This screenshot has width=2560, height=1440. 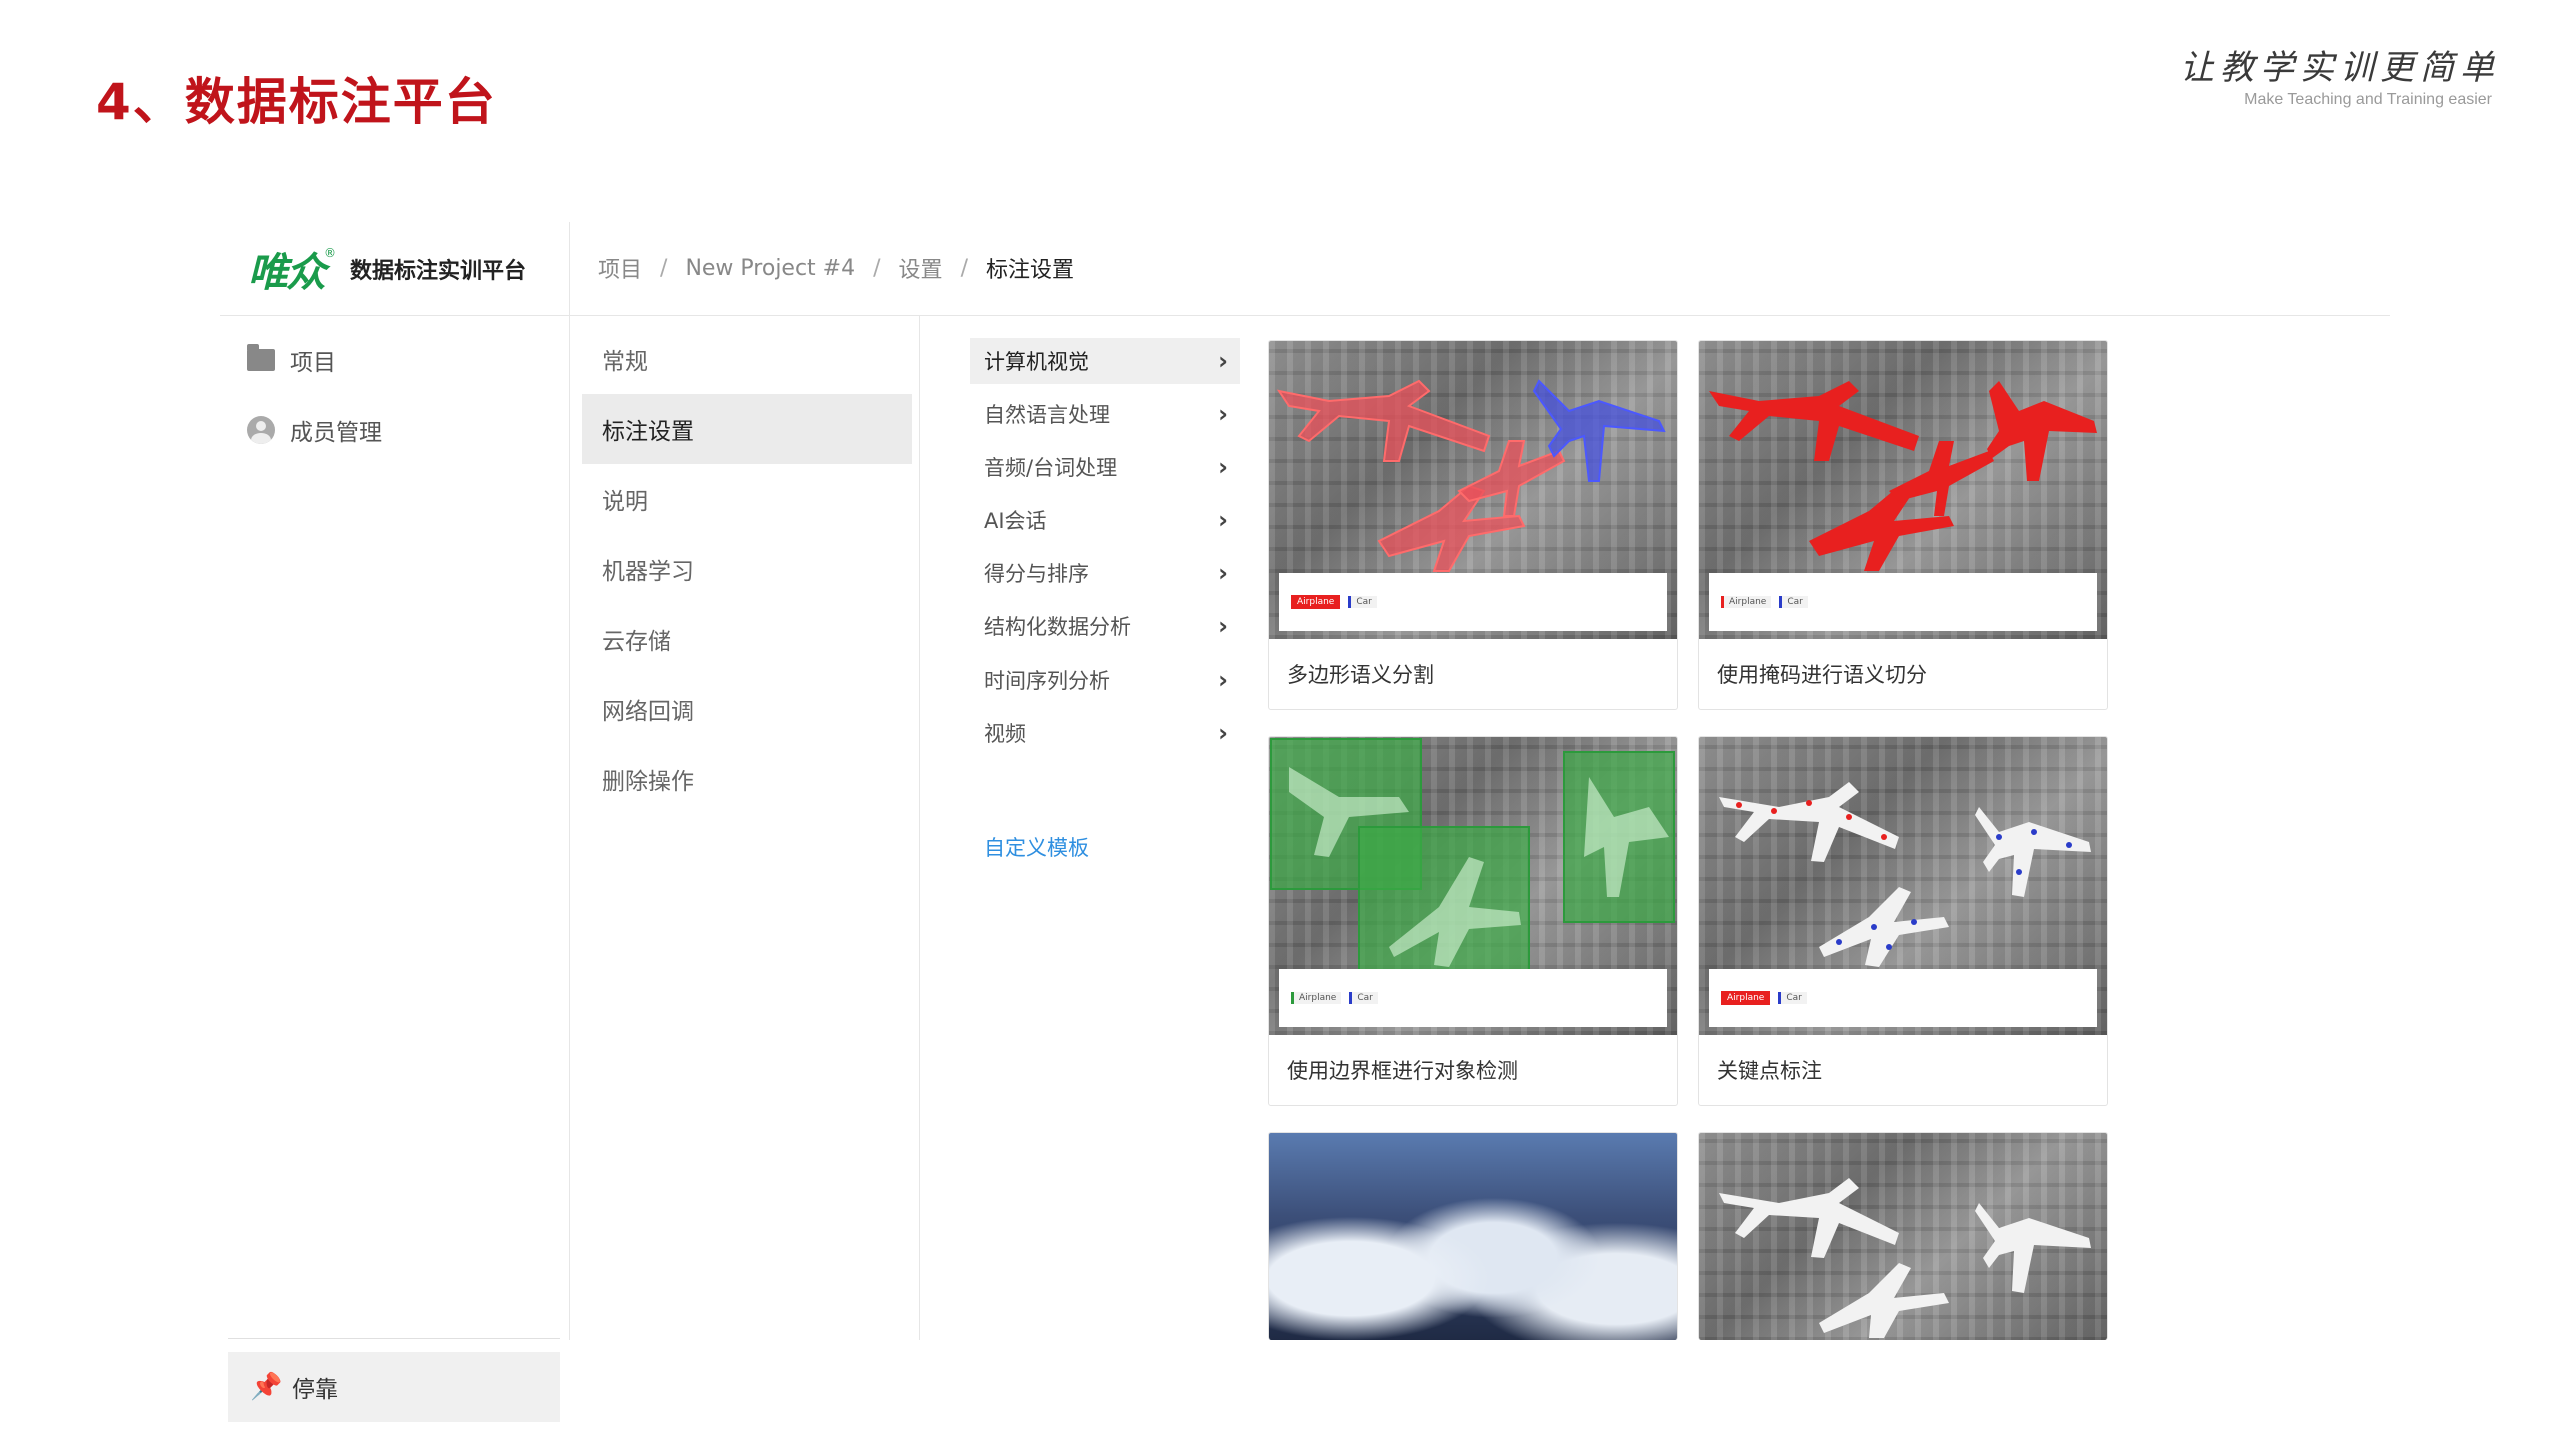 What do you see at coordinates (747, 499) in the screenshot?
I see `settings-item-instructions: 说明` at bounding box center [747, 499].